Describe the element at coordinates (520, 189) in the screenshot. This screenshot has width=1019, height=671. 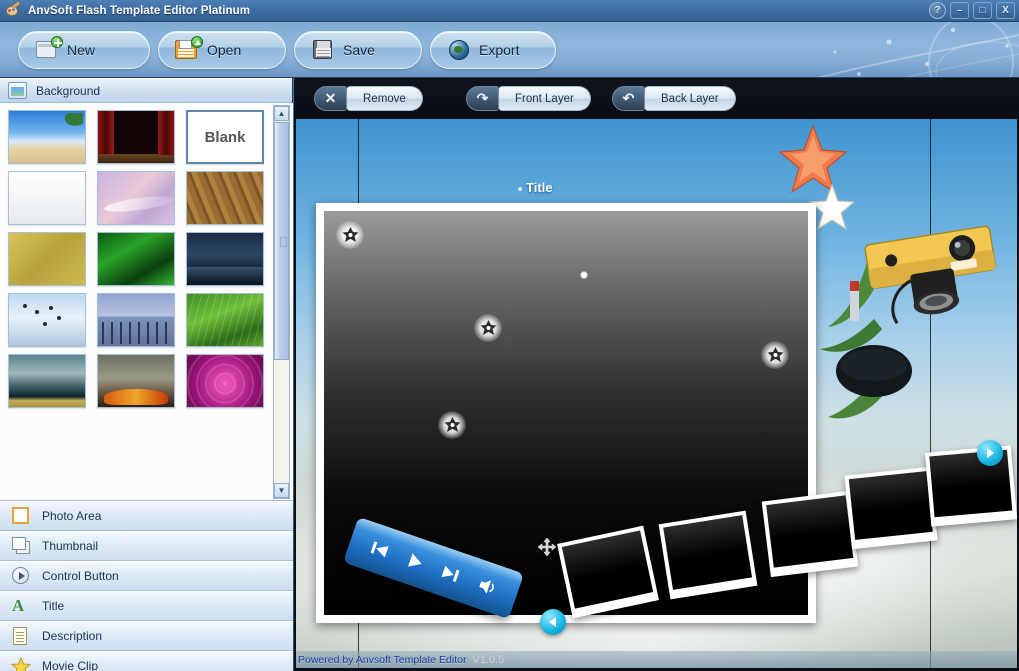
I see `title-anchor-dot` at that location.